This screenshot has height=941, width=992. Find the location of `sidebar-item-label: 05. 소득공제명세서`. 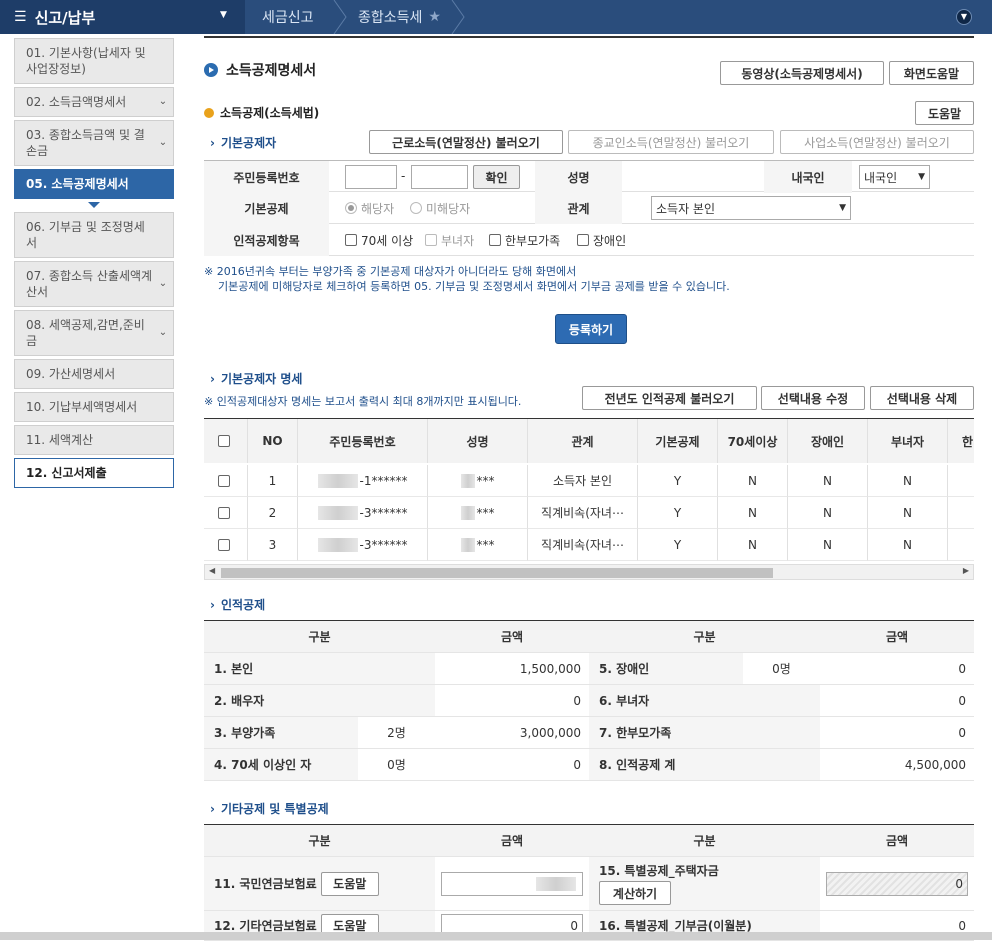

sidebar-item-label: 05. 소득공제명세서 is located at coordinates (77, 184).